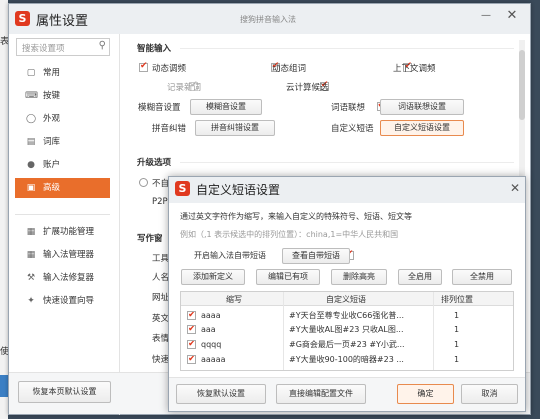 Image resolution: width=540 pixels, height=419 pixels. I want to click on writing-option-label: 英文, so click(161, 319).